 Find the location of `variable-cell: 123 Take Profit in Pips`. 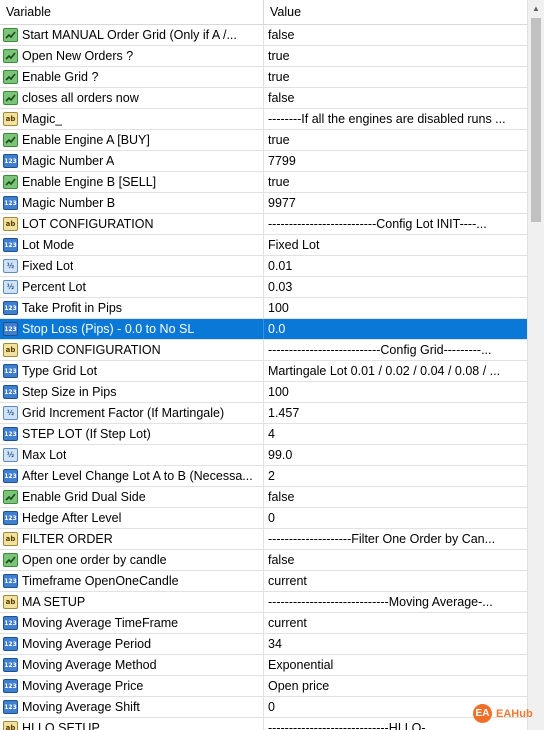

variable-cell: 123 Take Profit in Pips is located at coordinates (132, 308).